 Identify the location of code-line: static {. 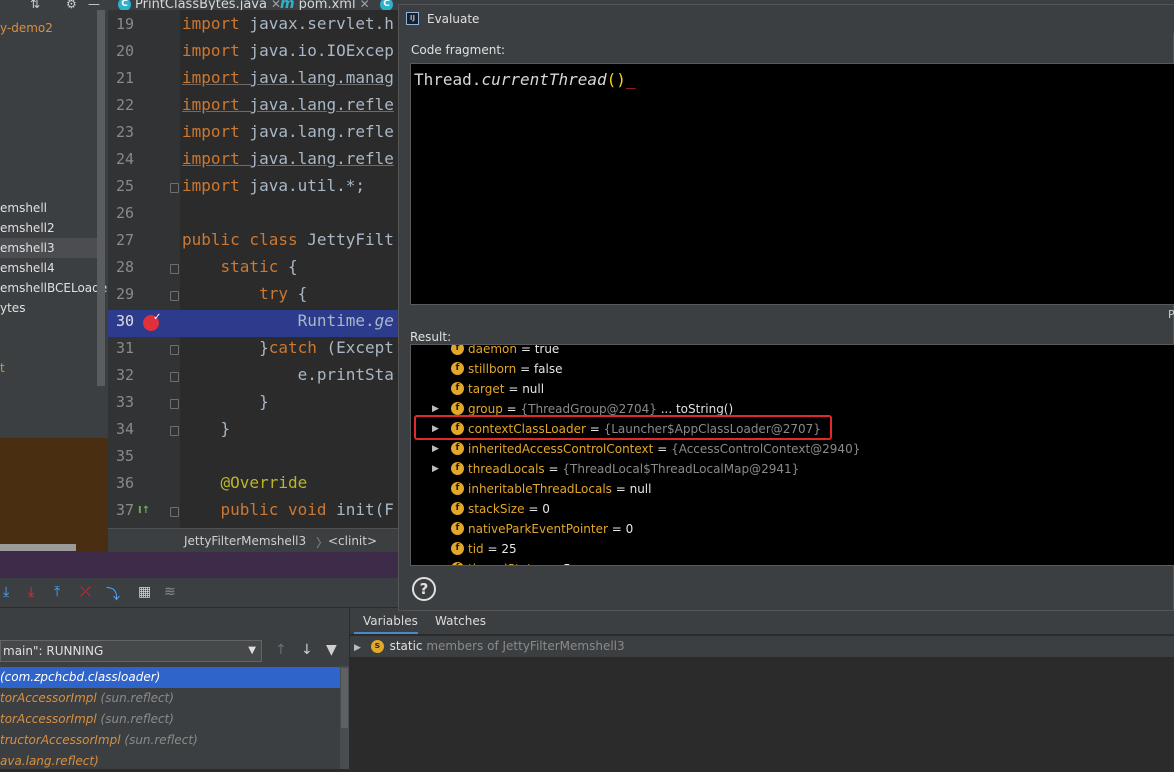
(259, 266).